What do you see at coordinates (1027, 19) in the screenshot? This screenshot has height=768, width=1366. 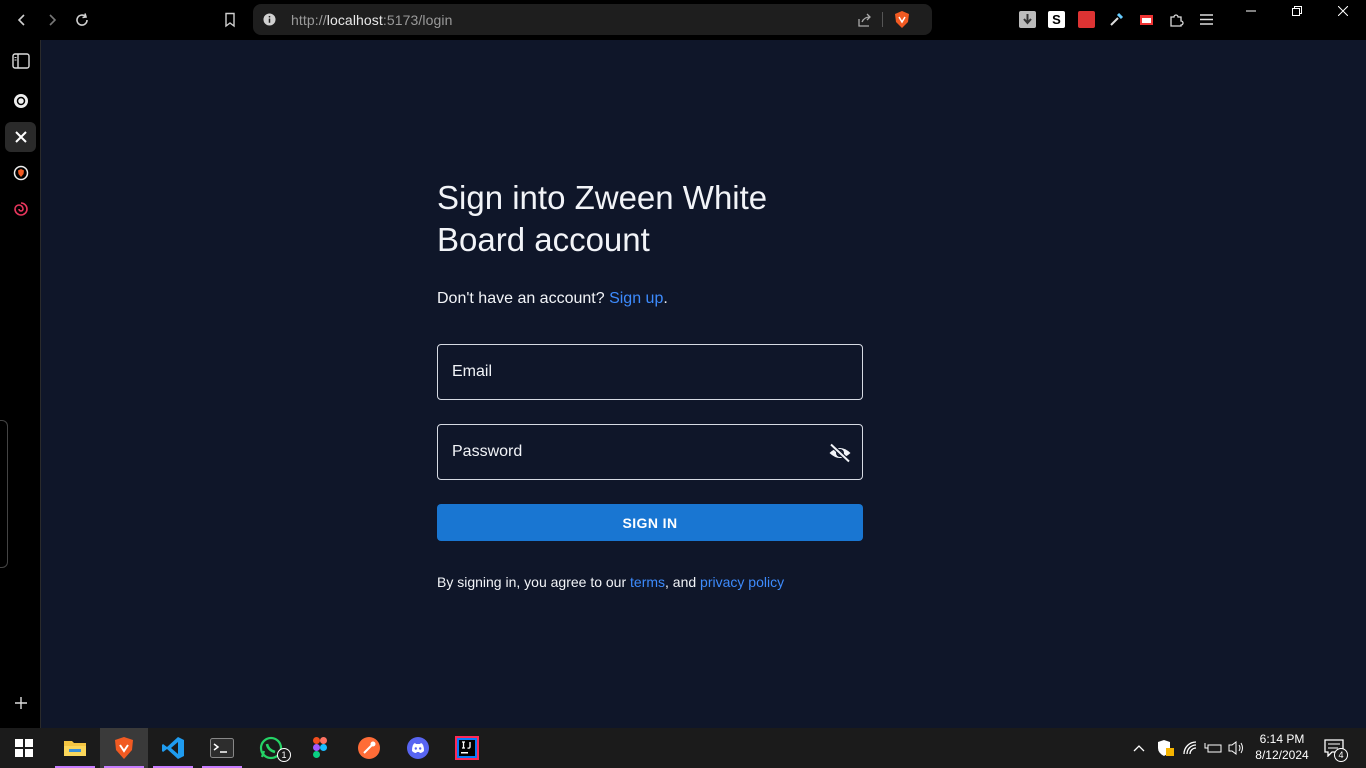 I see `download-extension-icon` at bounding box center [1027, 19].